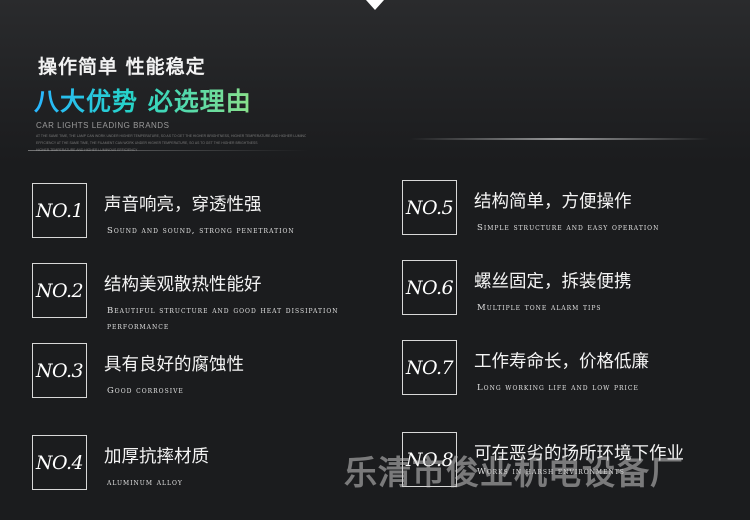  I want to click on subtitle: 操作简单 性能稳定, so click(122, 67).